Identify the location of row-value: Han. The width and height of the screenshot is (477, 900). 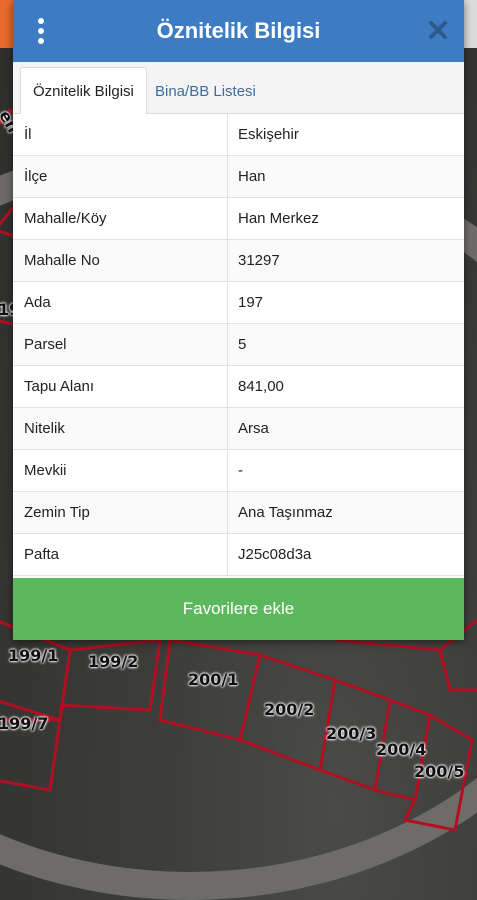
(252, 176).